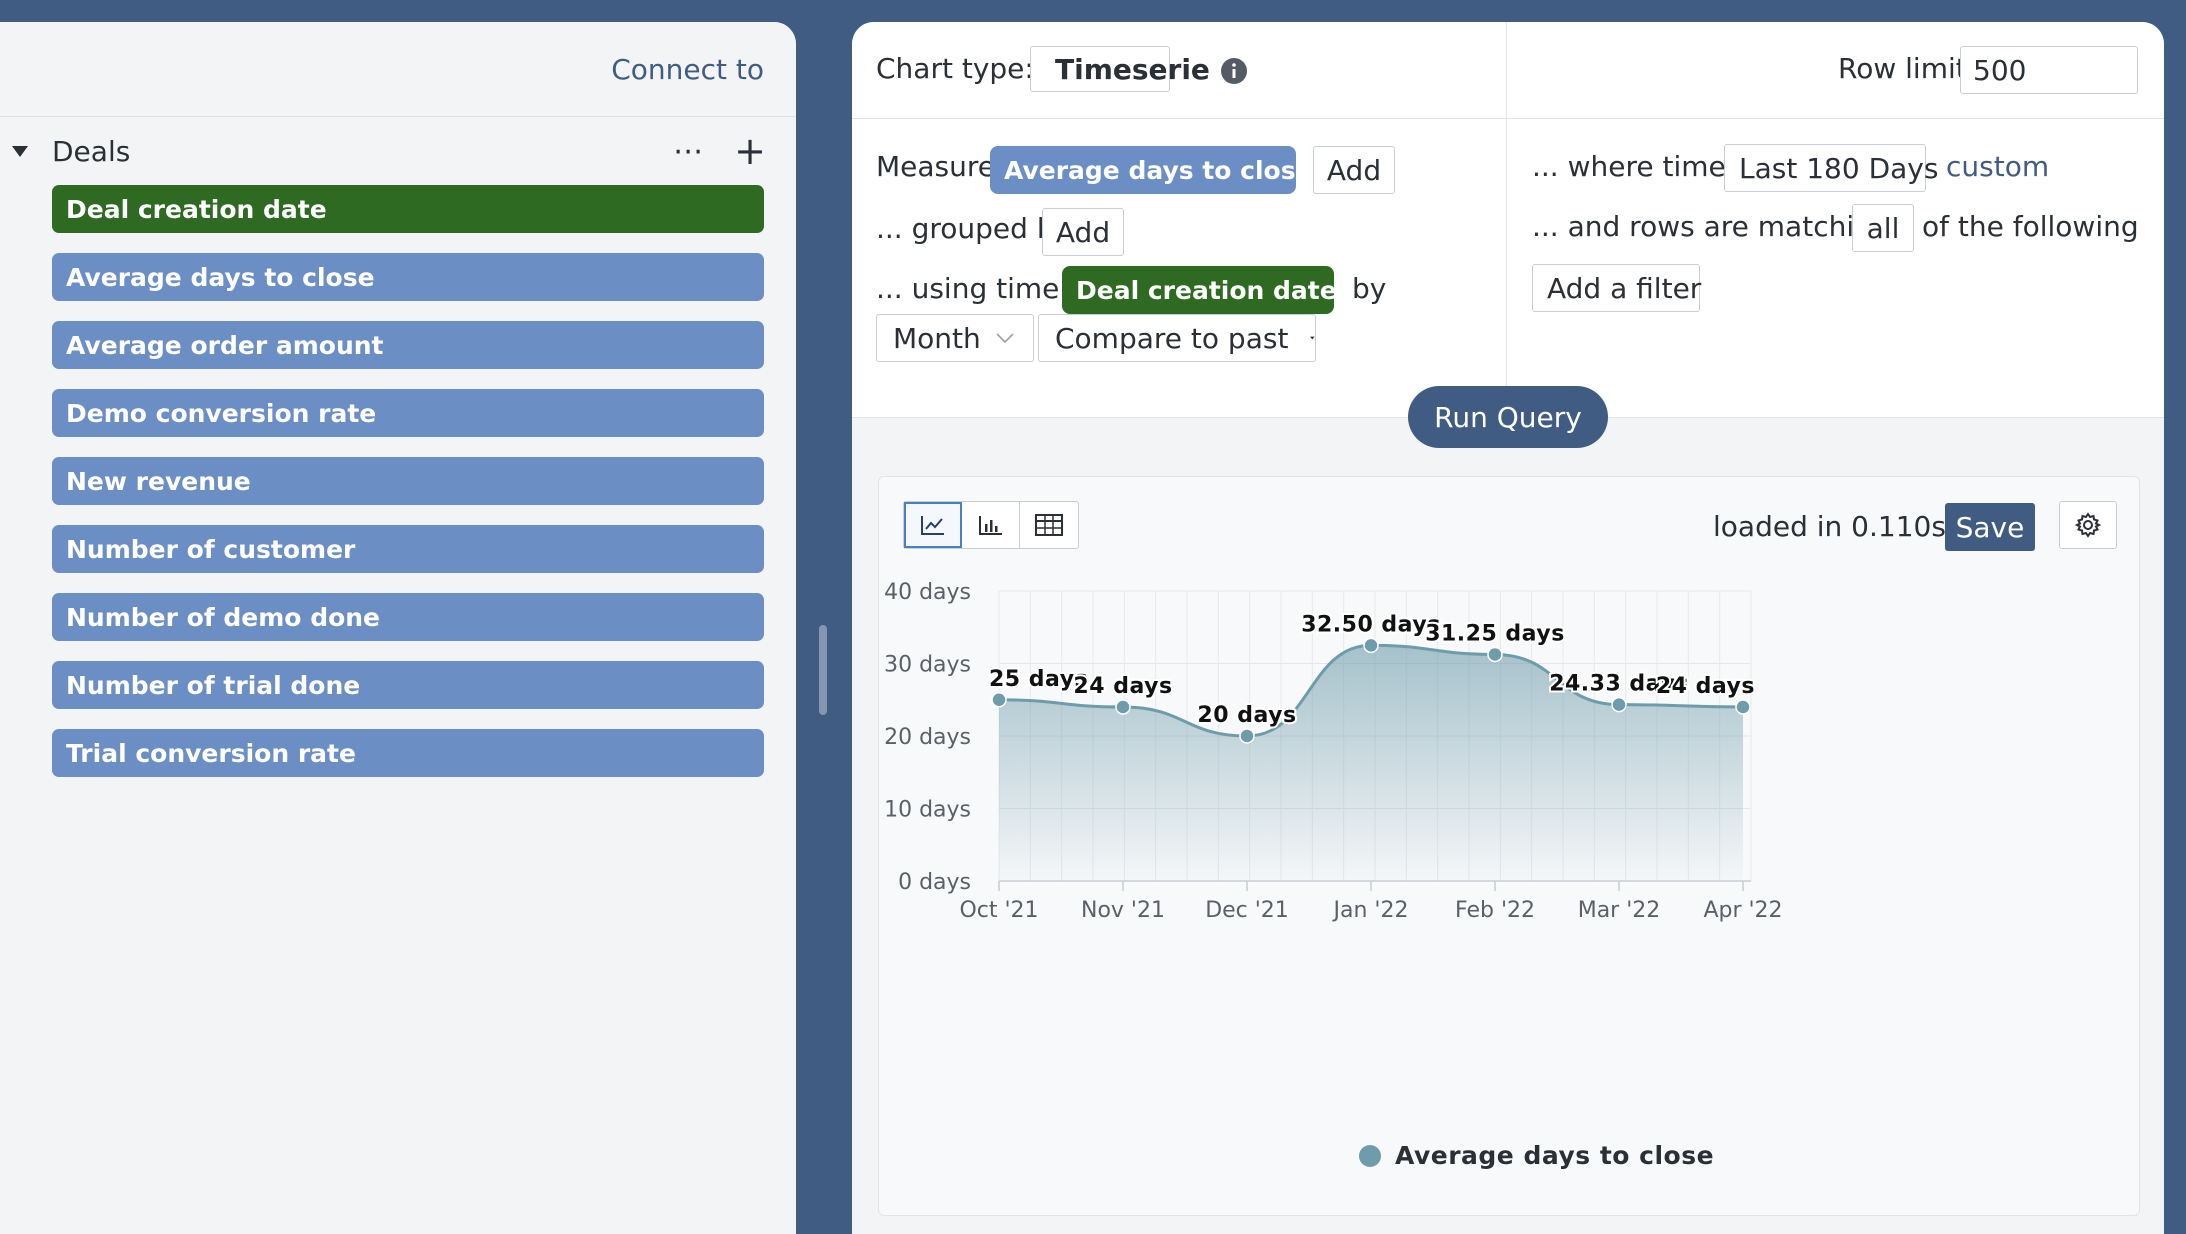 This screenshot has height=1234, width=2186. I want to click on settings-button, so click(2088, 525).